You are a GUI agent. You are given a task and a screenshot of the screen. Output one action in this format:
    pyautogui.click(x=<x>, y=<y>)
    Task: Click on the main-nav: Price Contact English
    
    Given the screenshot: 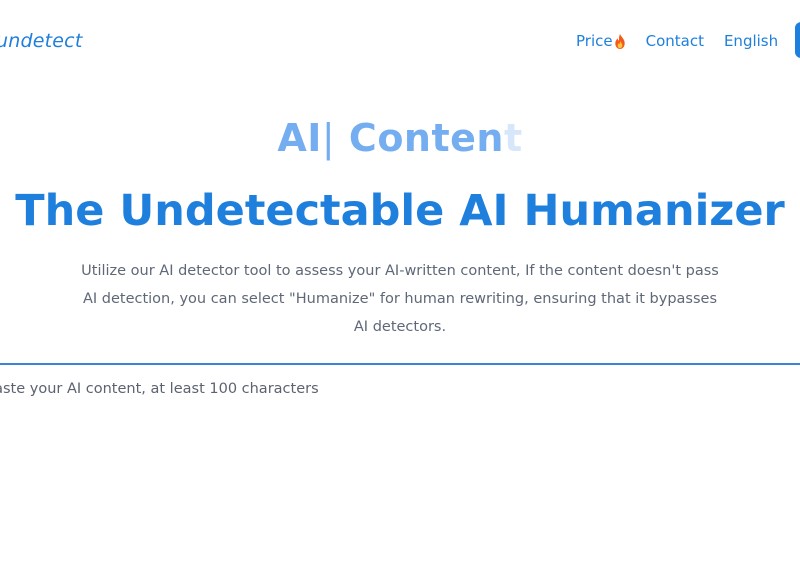 What is the action you would take?
    pyautogui.click(x=677, y=41)
    